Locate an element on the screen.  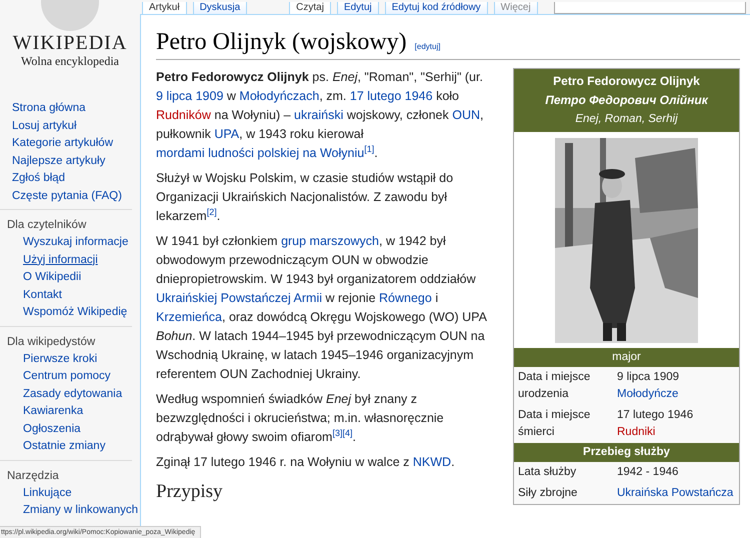
infobox-value: 9 lipca 1909 is located at coordinates (648, 377).